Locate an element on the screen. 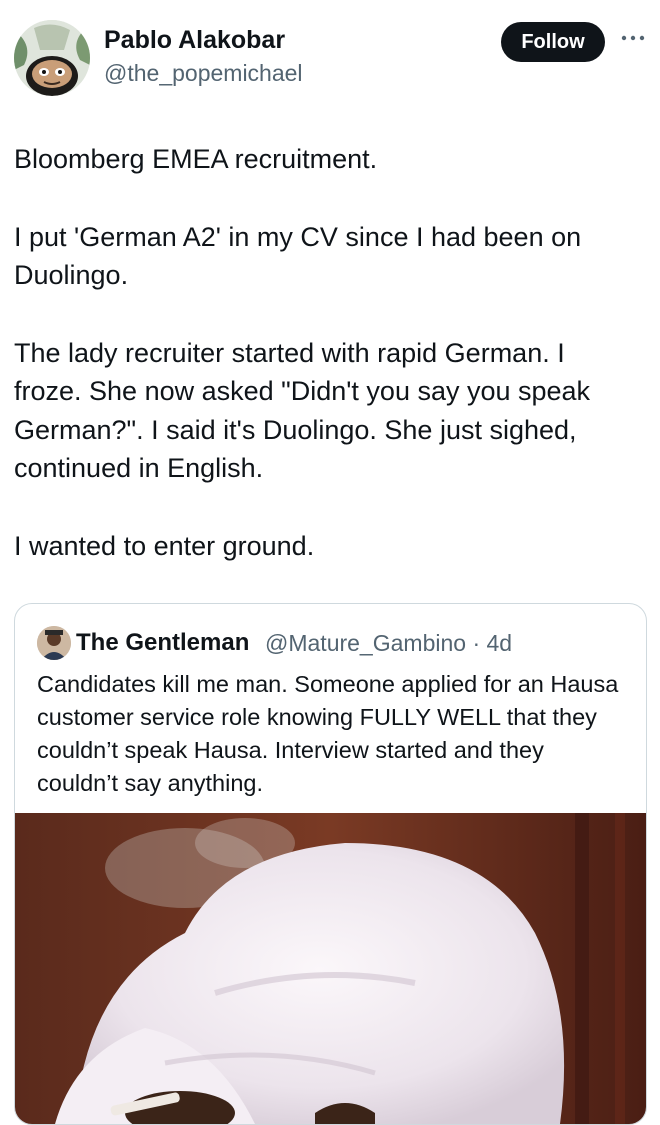 The image size is (660, 1125). author-name: Pablo Alakobar is located at coordinates (194, 40).